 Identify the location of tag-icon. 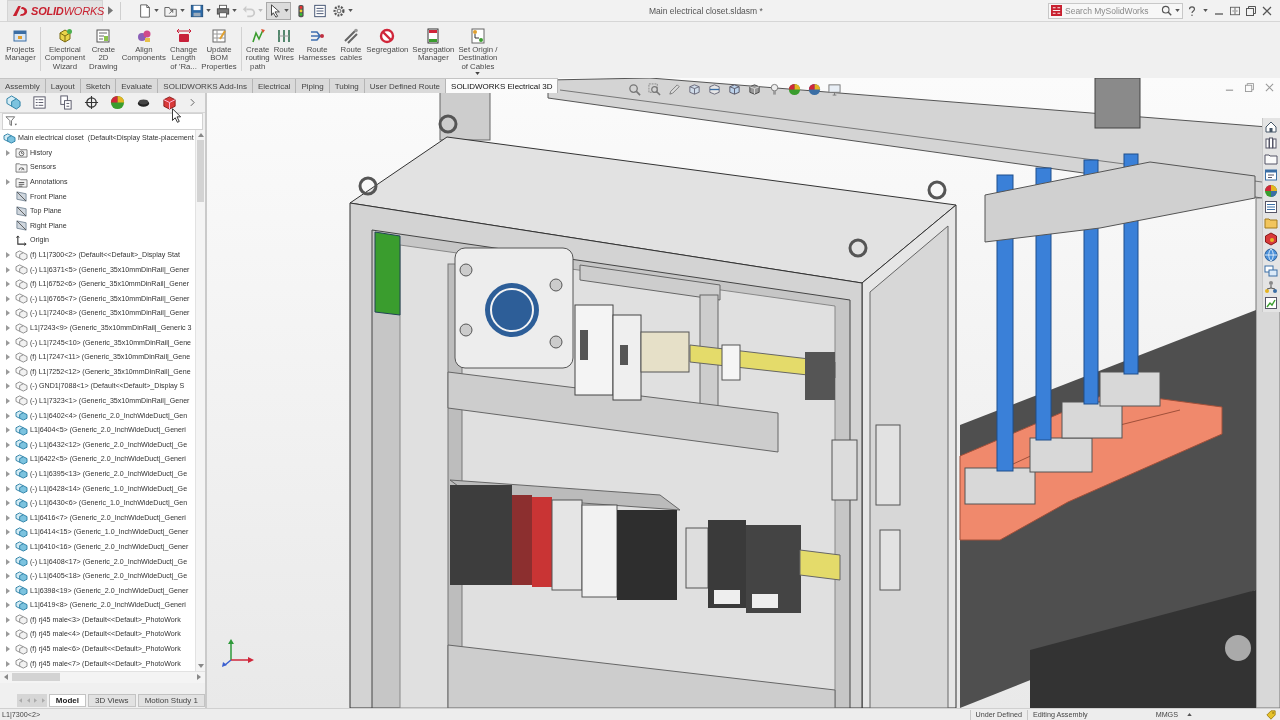
(1271, 714).